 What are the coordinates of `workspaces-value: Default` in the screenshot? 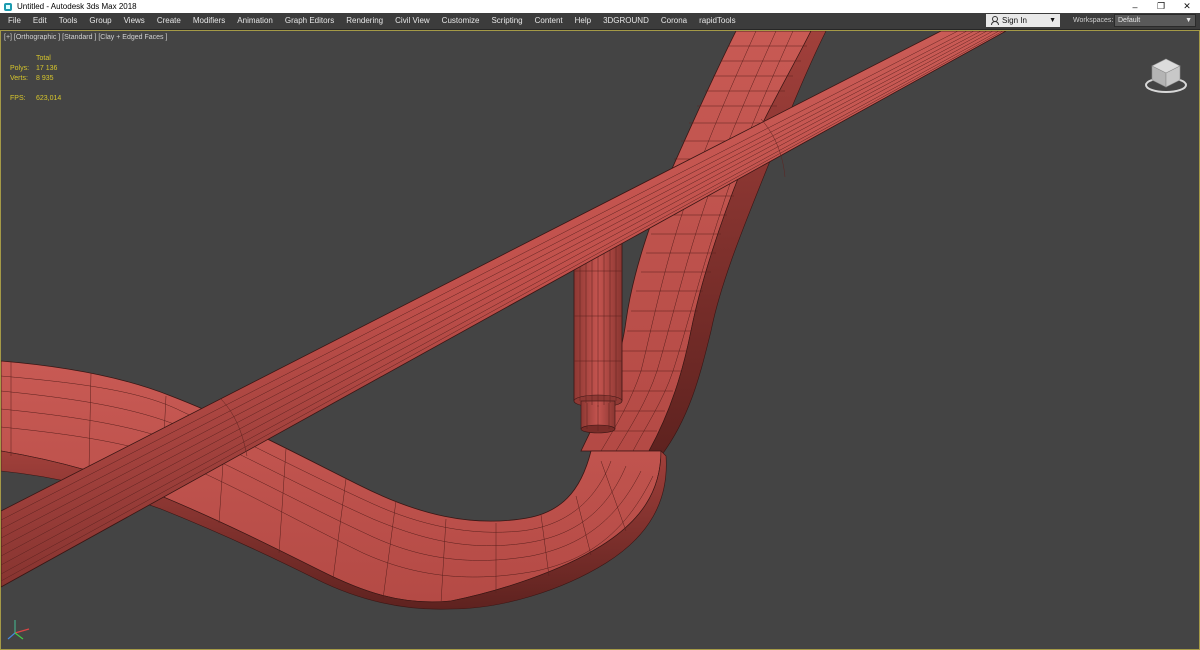 It's located at (1129, 20).